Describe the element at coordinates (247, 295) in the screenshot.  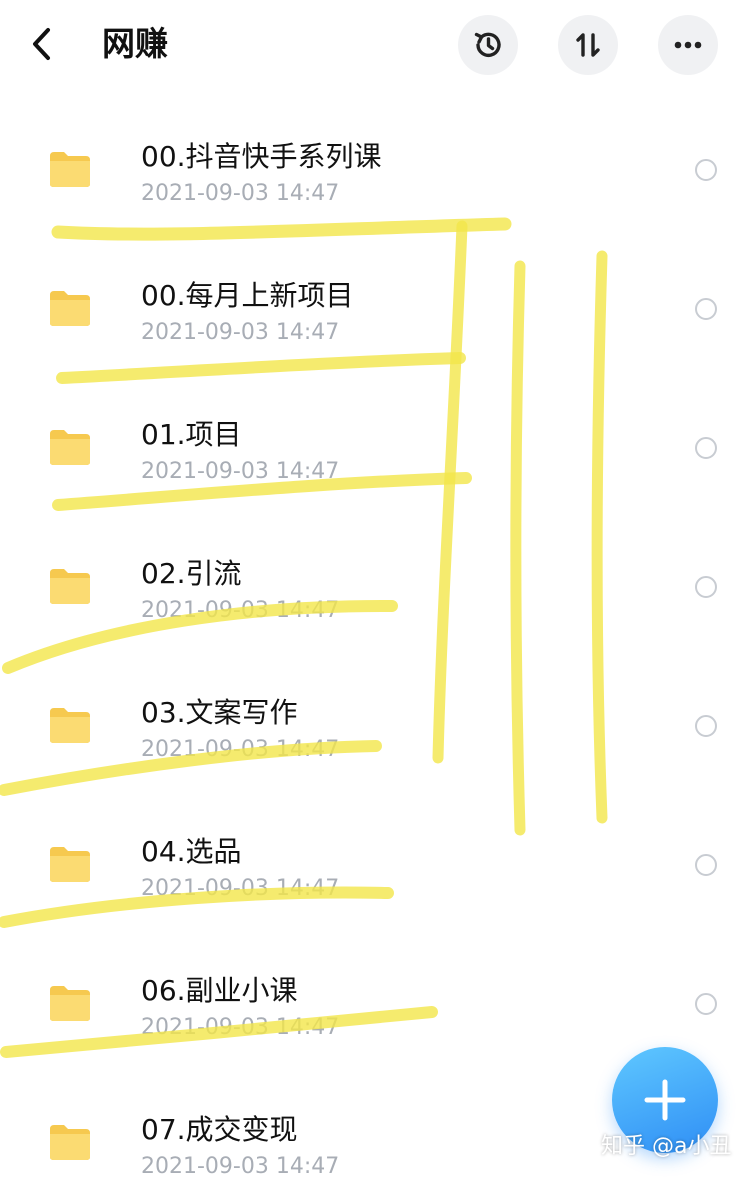
I see `file-name: 00.每月上新项目` at that location.